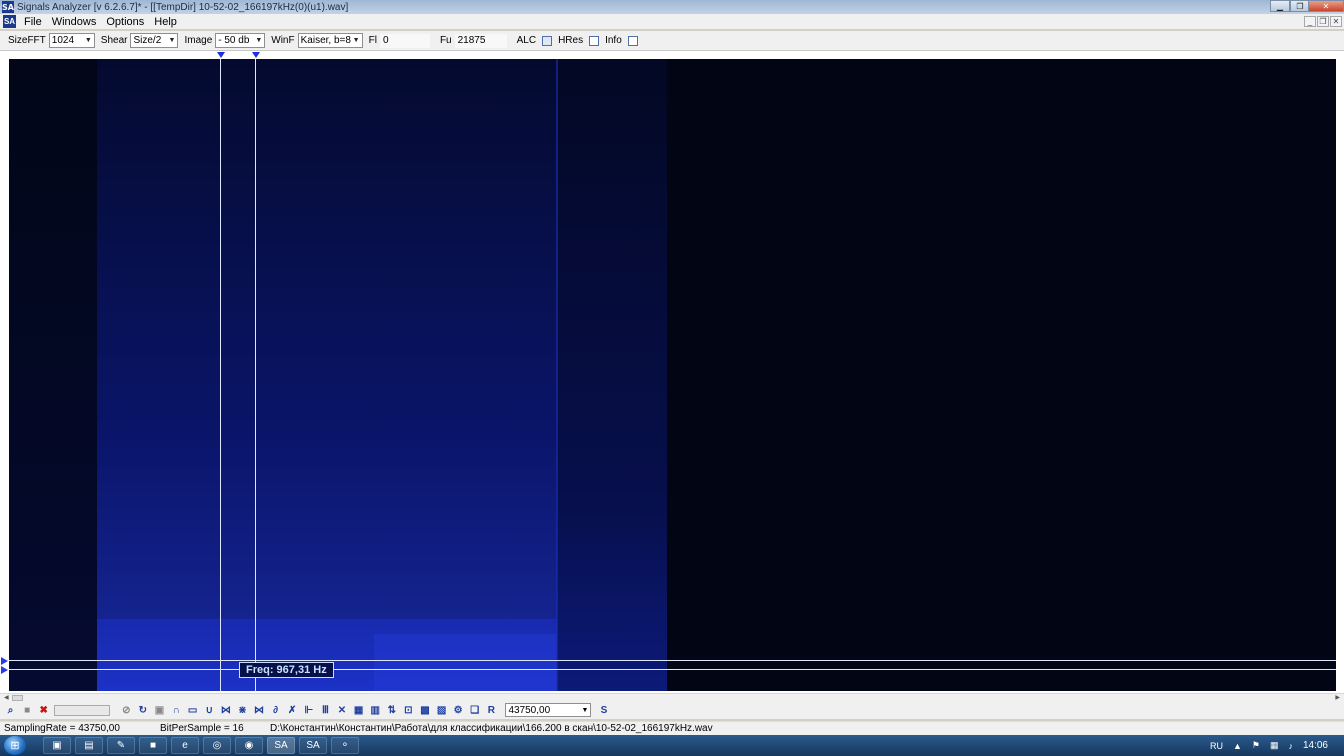  What do you see at coordinates (1216, 746) in the screenshot?
I see `language-indicator: RU` at bounding box center [1216, 746].